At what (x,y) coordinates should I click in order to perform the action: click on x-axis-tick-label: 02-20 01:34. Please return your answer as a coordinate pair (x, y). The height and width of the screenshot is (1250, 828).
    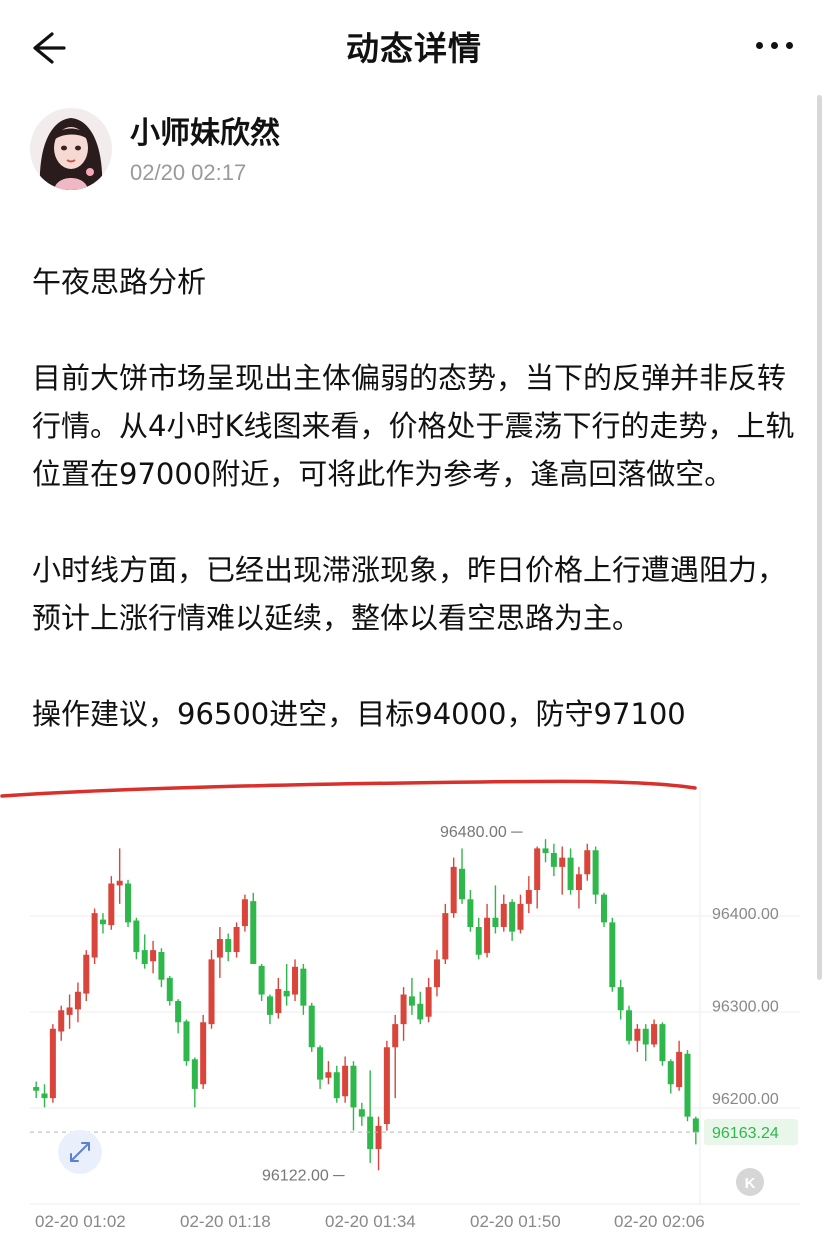
    Looking at the image, I should click on (370, 1221).